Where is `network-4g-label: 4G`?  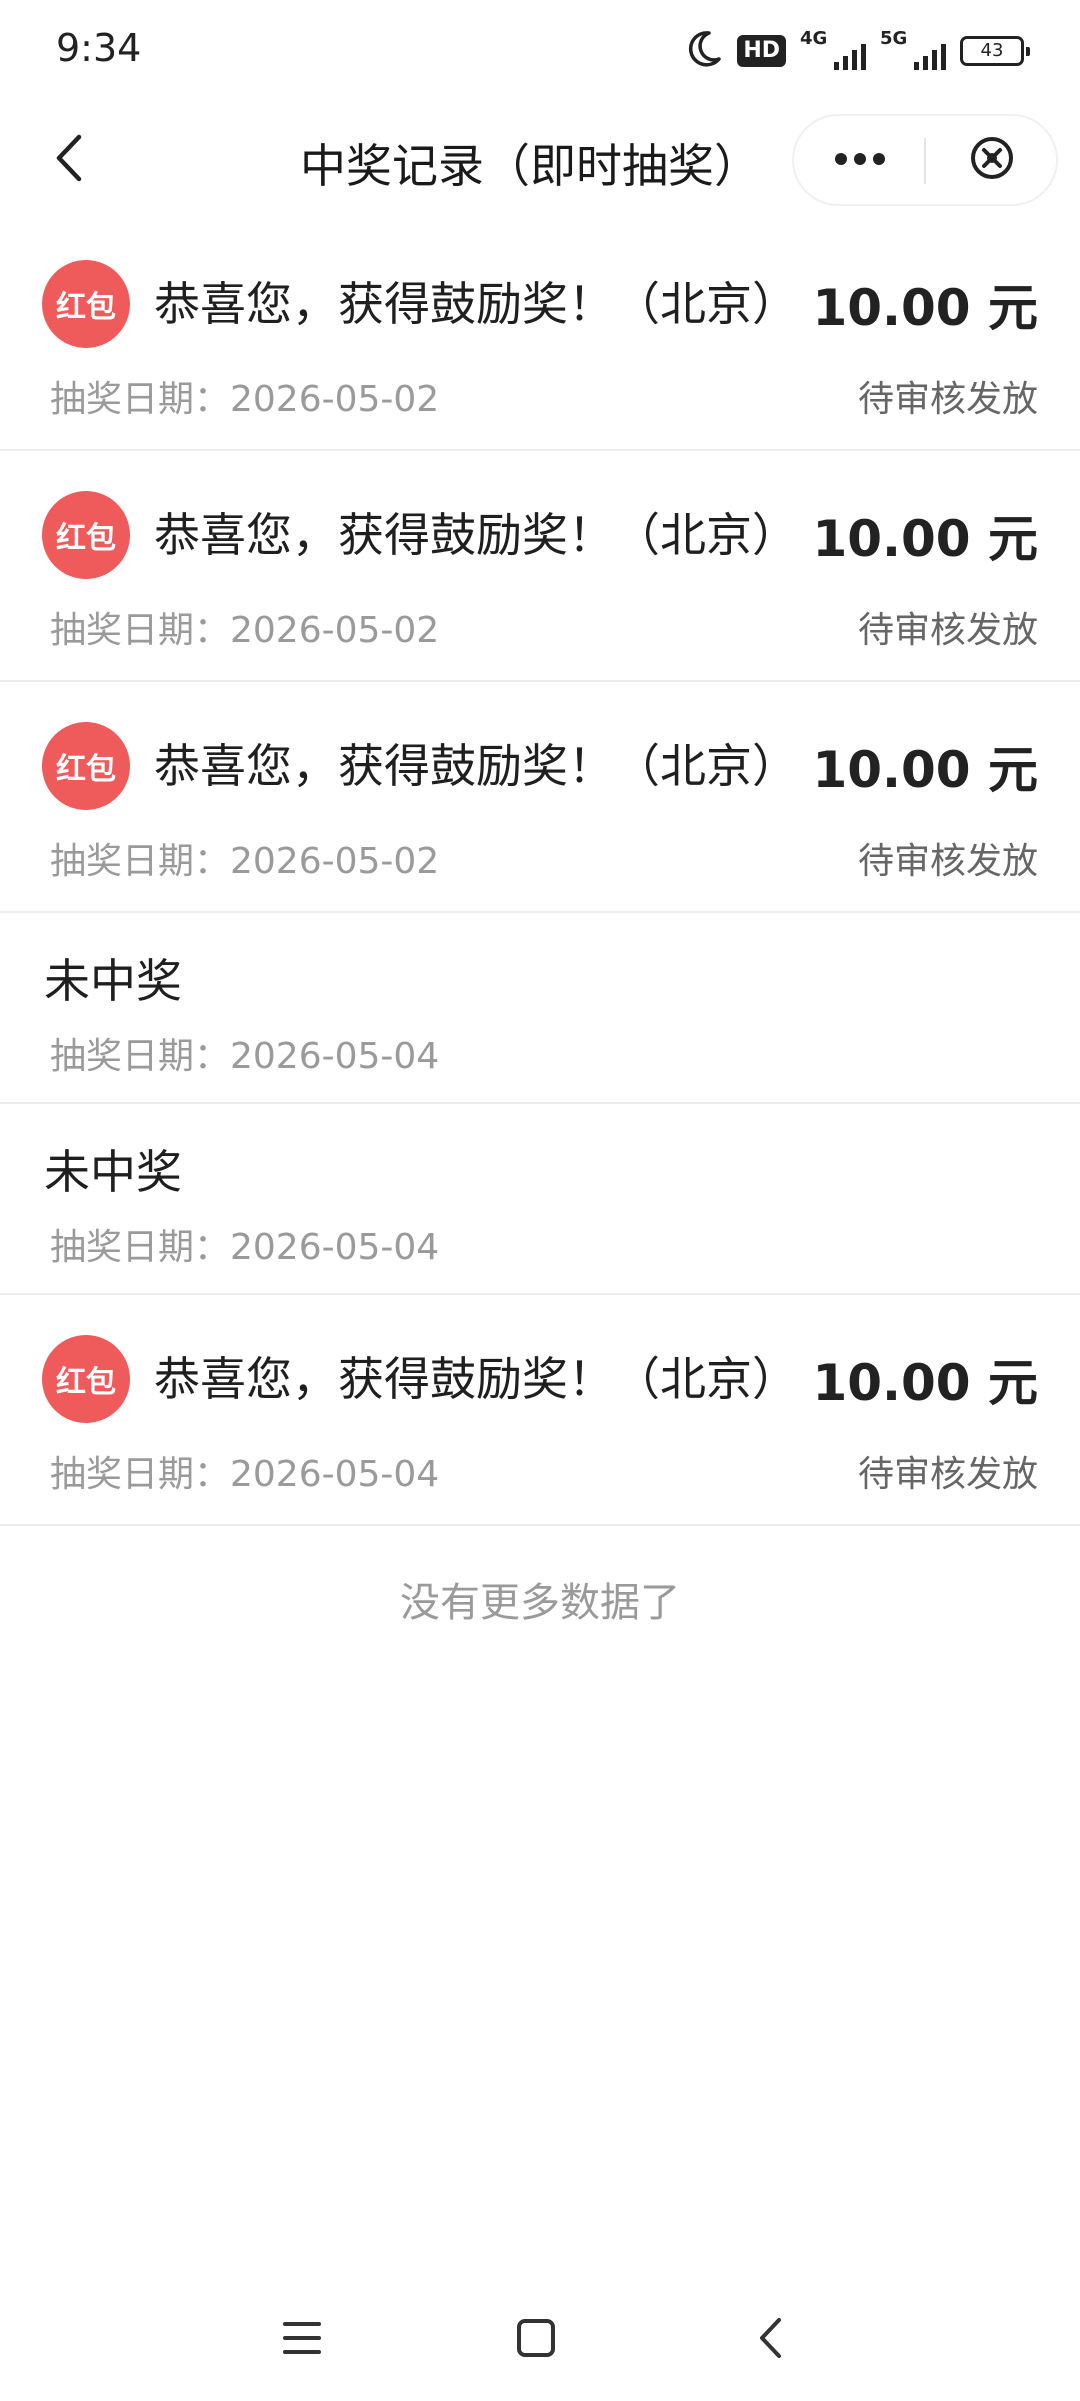
network-4g-label: 4G is located at coordinates (814, 38).